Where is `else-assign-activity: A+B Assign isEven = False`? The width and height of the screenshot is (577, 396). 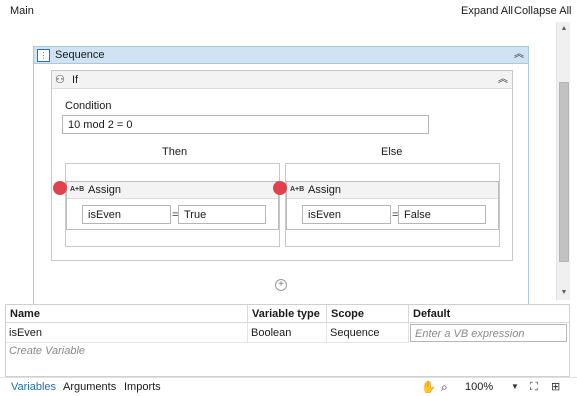
else-assign-activity: A+B Assign isEven = False is located at coordinates (392, 205).